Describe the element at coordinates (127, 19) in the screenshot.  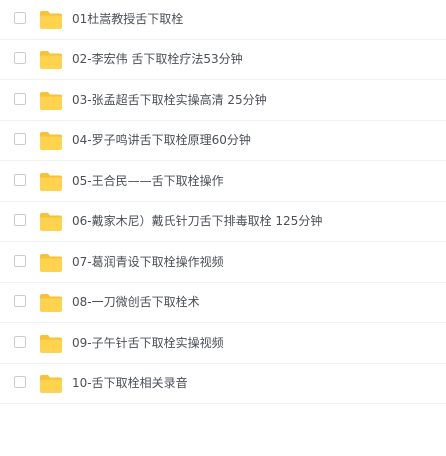
I see `file-name: 01杜嵩教授舌下取栓` at that location.